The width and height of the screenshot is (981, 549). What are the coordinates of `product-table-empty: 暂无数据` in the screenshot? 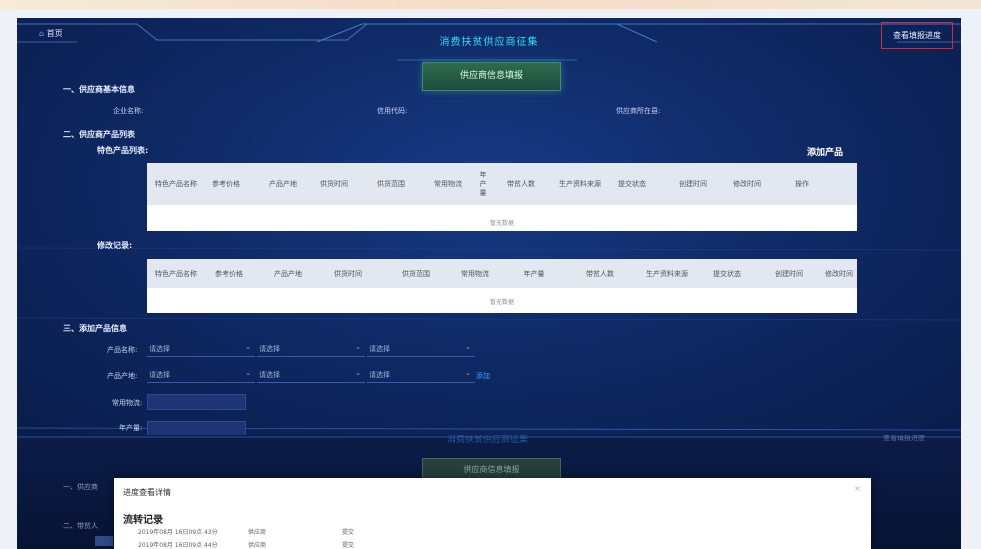 It's located at (501, 223).